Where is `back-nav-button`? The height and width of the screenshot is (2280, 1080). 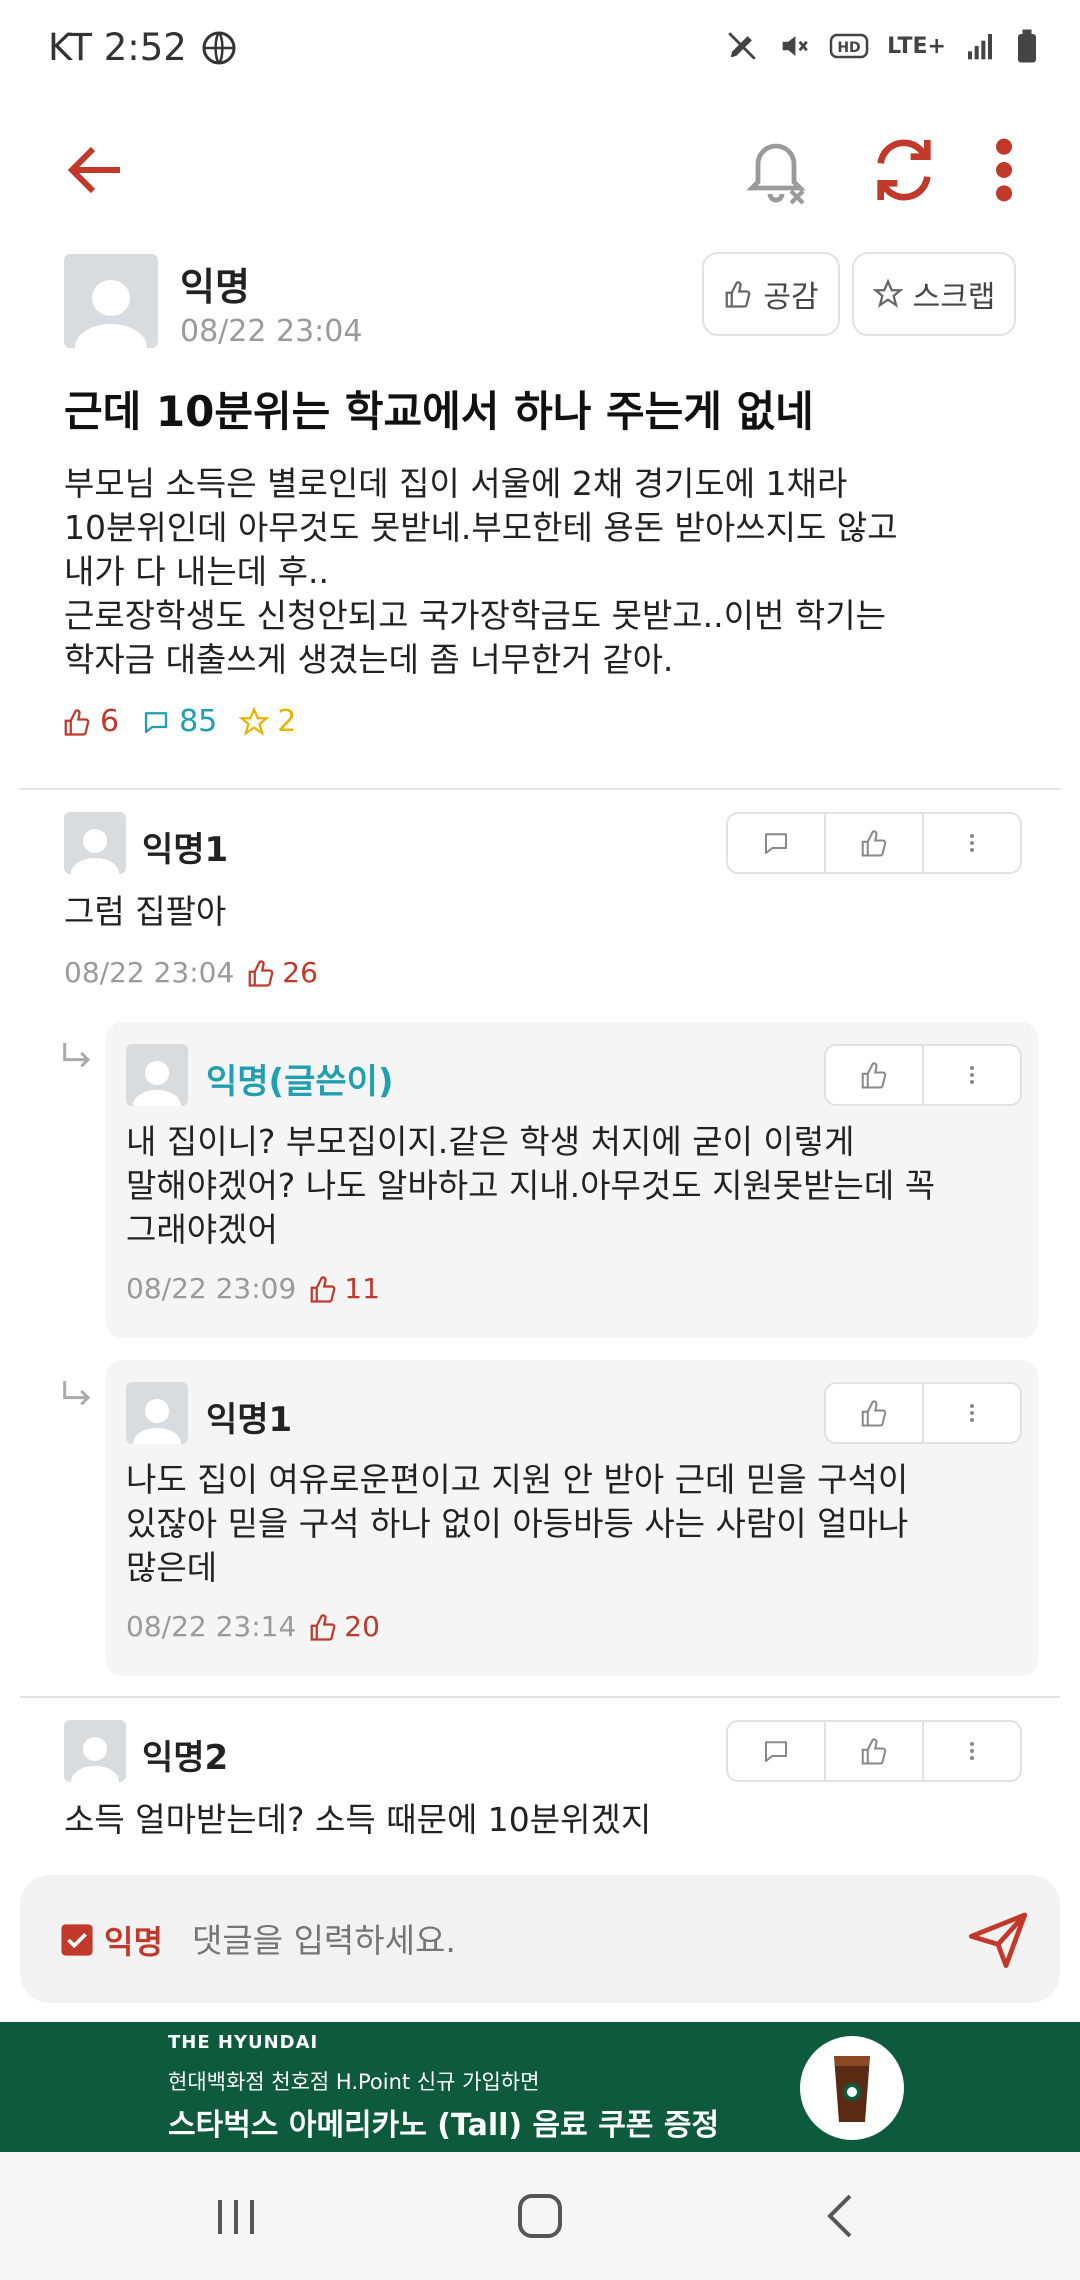 back-nav-button is located at coordinates (842, 2216).